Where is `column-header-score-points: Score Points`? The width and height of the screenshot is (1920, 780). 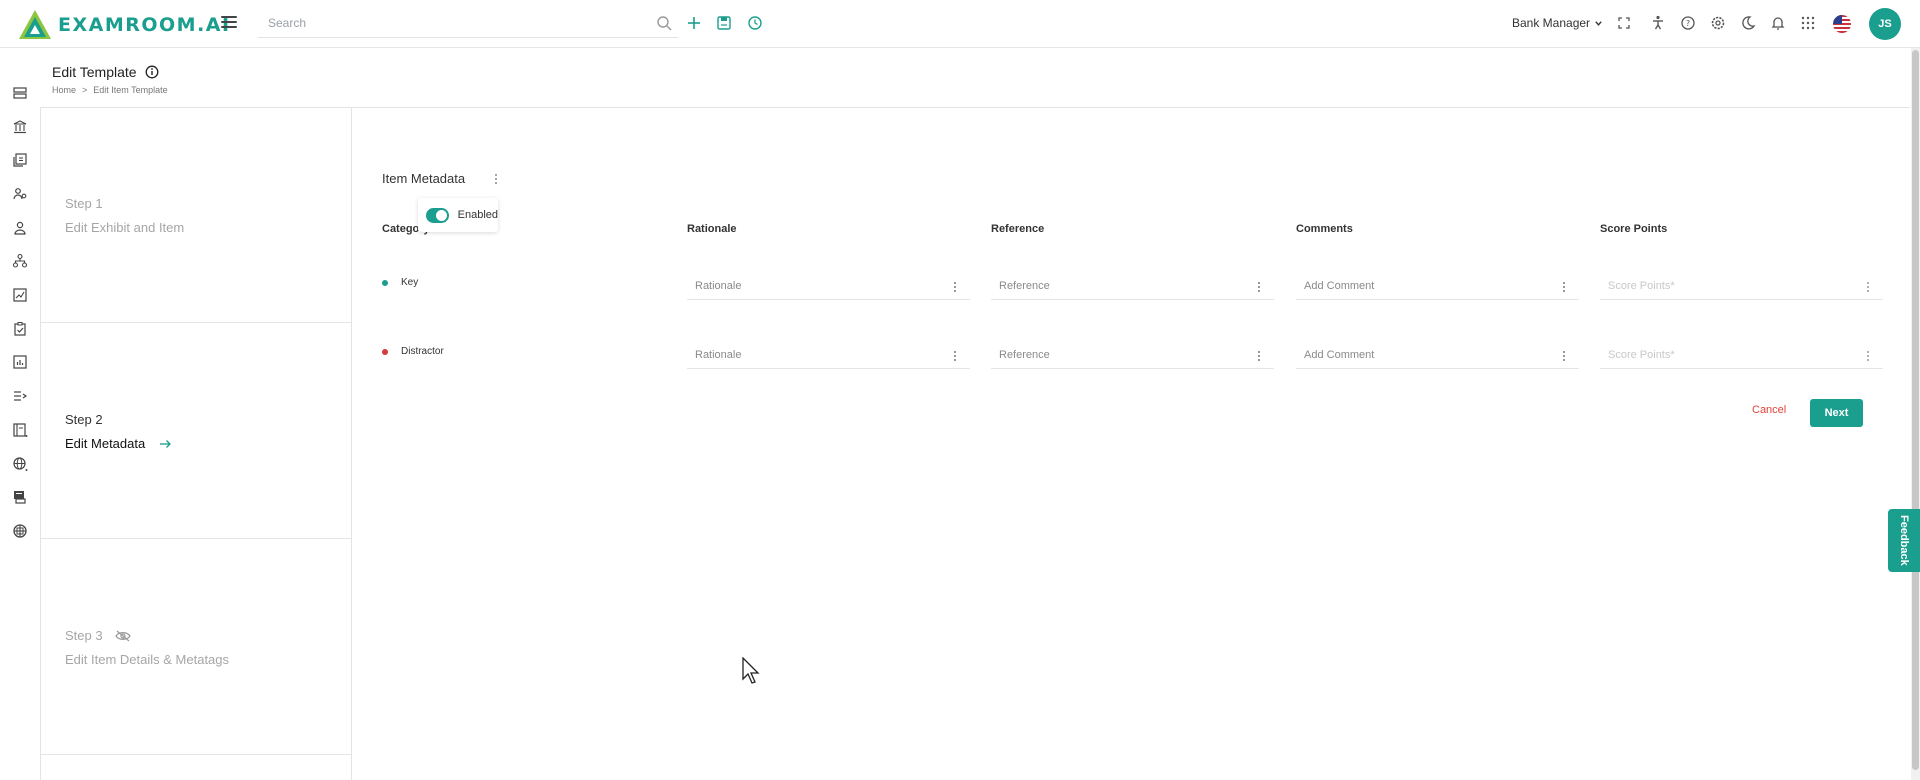 column-header-score-points: Score Points is located at coordinates (1634, 229).